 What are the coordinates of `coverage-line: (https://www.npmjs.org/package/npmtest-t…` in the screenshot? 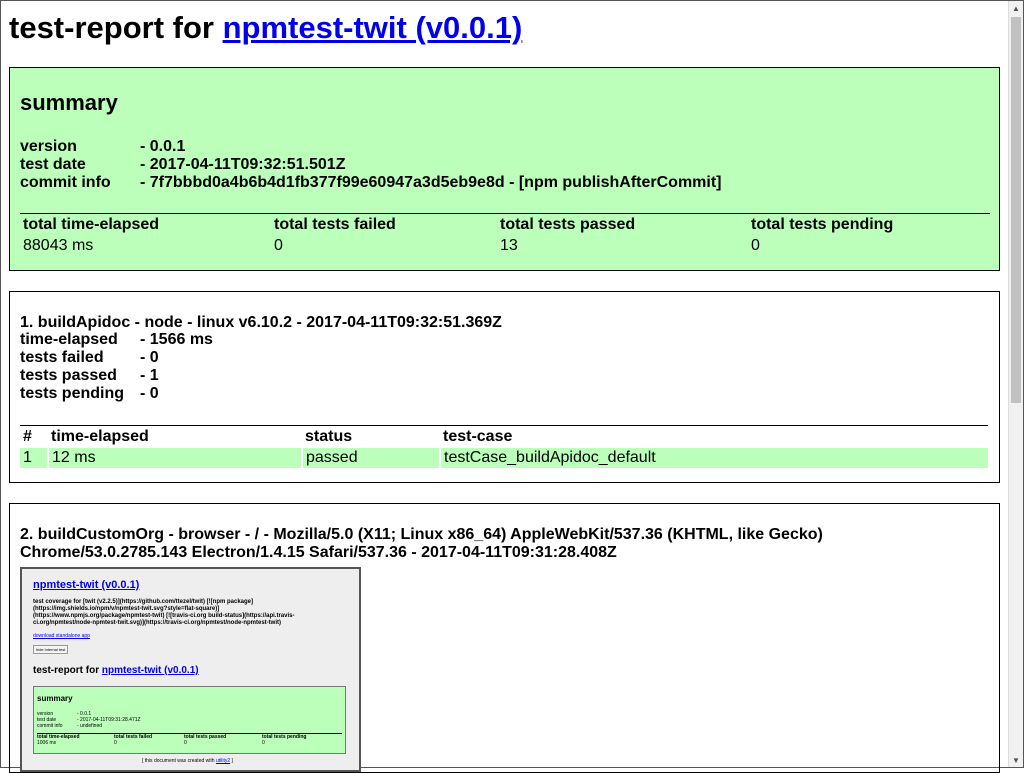 It's located at (164, 616).